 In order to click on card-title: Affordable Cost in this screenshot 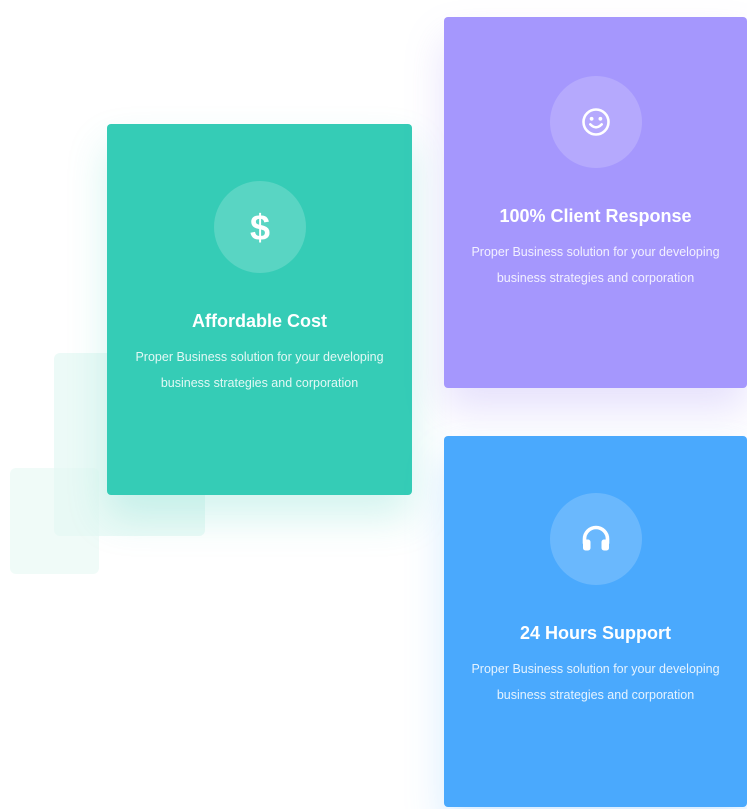, I will do `click(259, 321)`.